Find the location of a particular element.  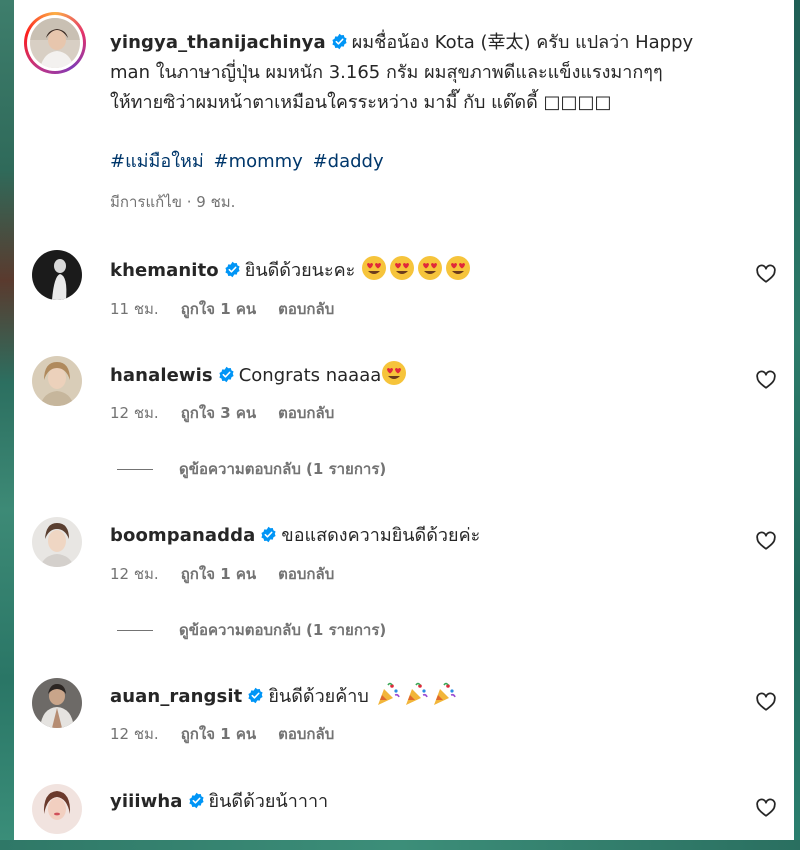

hashtag-link: #แม่มือใหม่ is located at coordinates (157, 161).